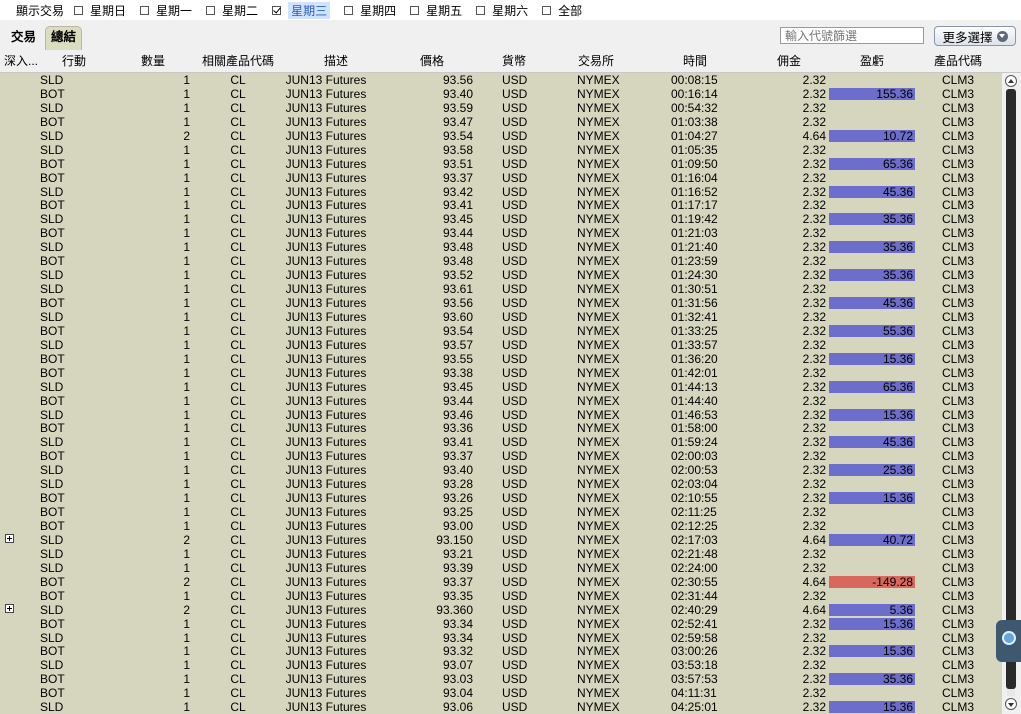 This screenshot has height=714, width=1021. I want to click on side-panel-toggle, so click(1008, 641).